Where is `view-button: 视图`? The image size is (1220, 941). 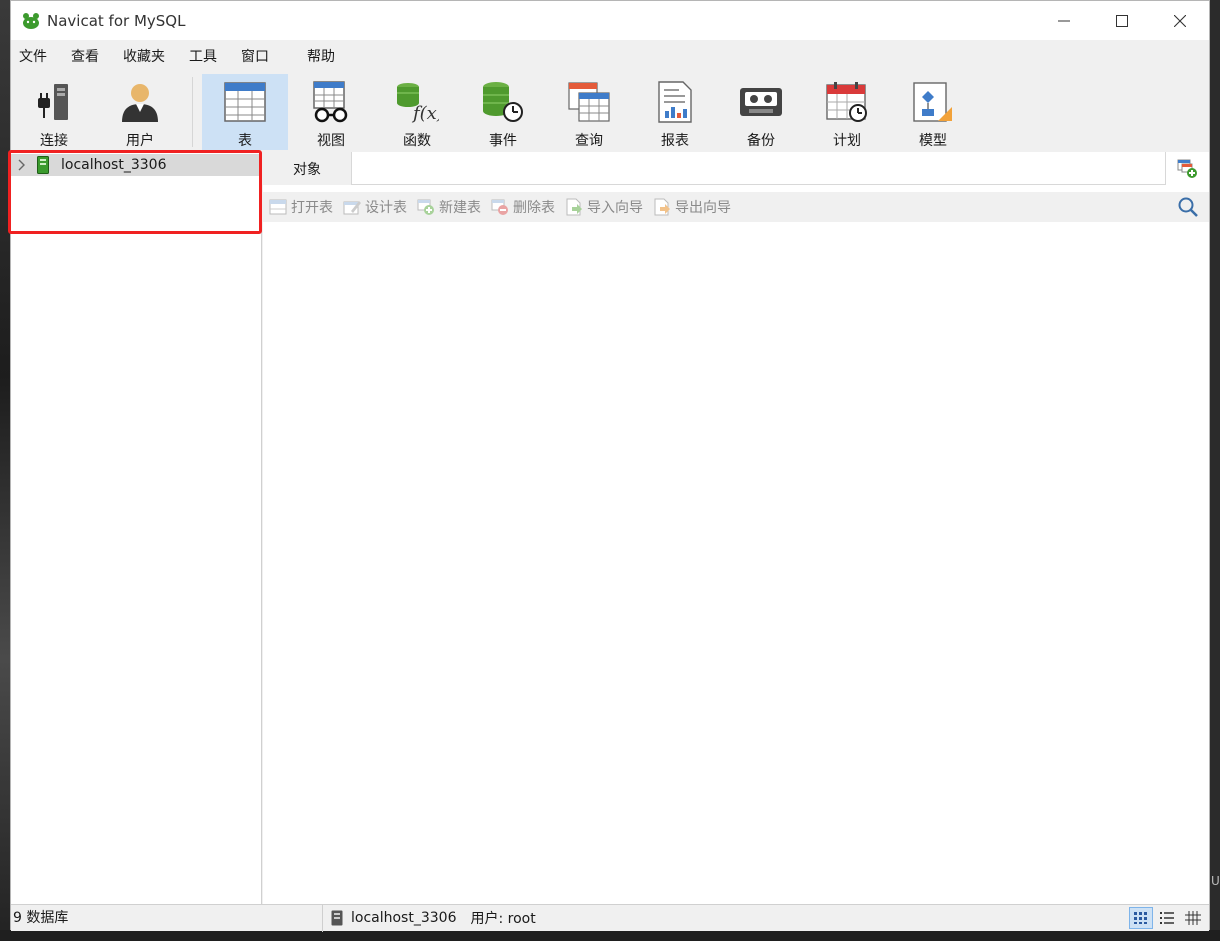 view-button: 视图 is located at coordinates (331, 112).